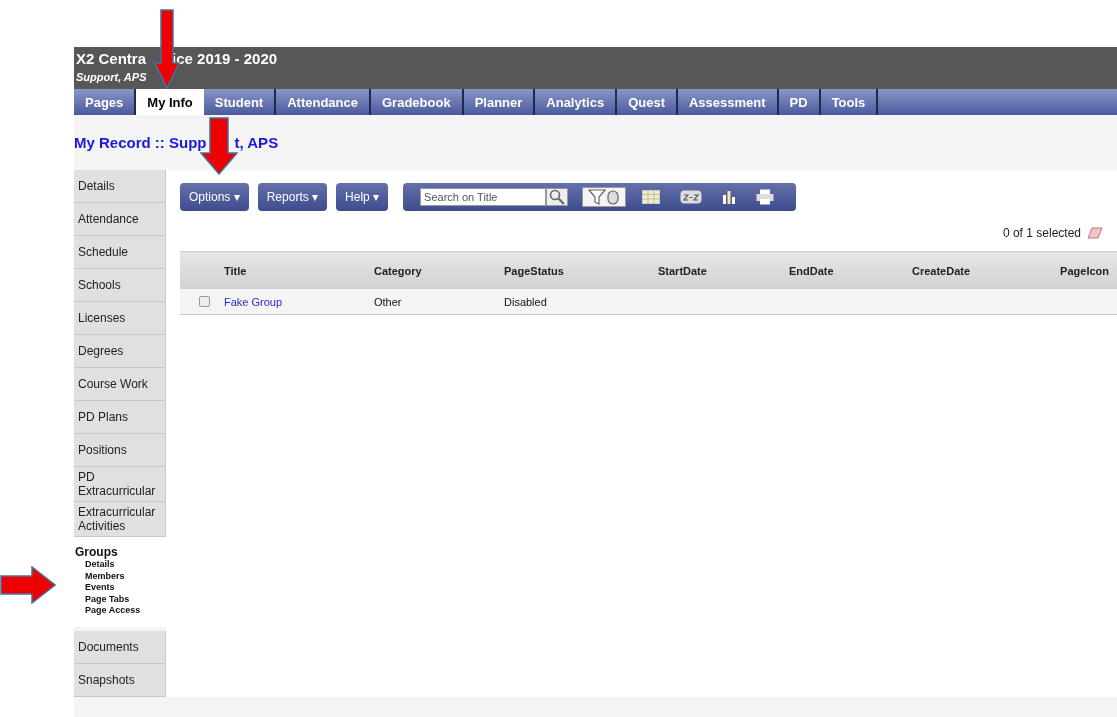 The width and height of the screenshot is (1117, 717). What do you see at coordinates (120, 351) in the screenshot?
I see `sidebar-item: Degrees` at bounding box center [120, 351].